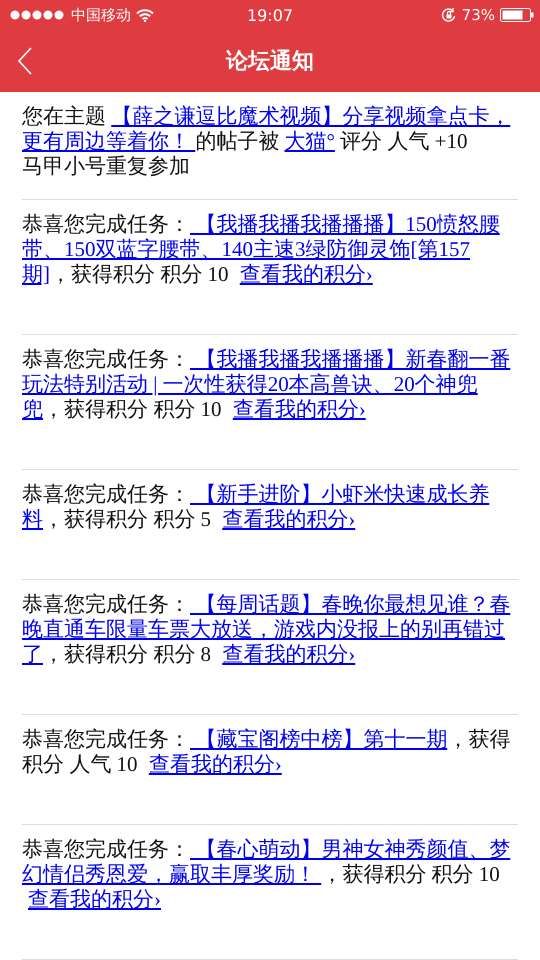  What do you see at coordinates (267, 629) in the screenshot?
I see `notice-text: 恭喜您完成任务： 【每周话题】春晚你最想见谁？春晚直通车限量车票大放送，游戏内没报上的别再错过了，获得积分 积分 8 查看我的积分›` at bounding box center [267, 629].